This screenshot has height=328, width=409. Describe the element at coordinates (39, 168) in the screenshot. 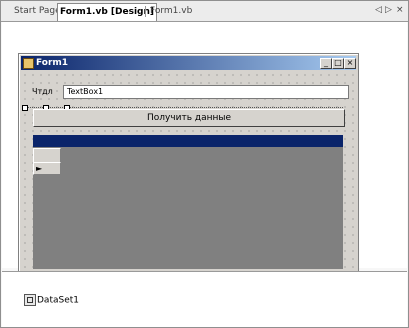

I see `current-row-arrow-icon: ►` at that location.